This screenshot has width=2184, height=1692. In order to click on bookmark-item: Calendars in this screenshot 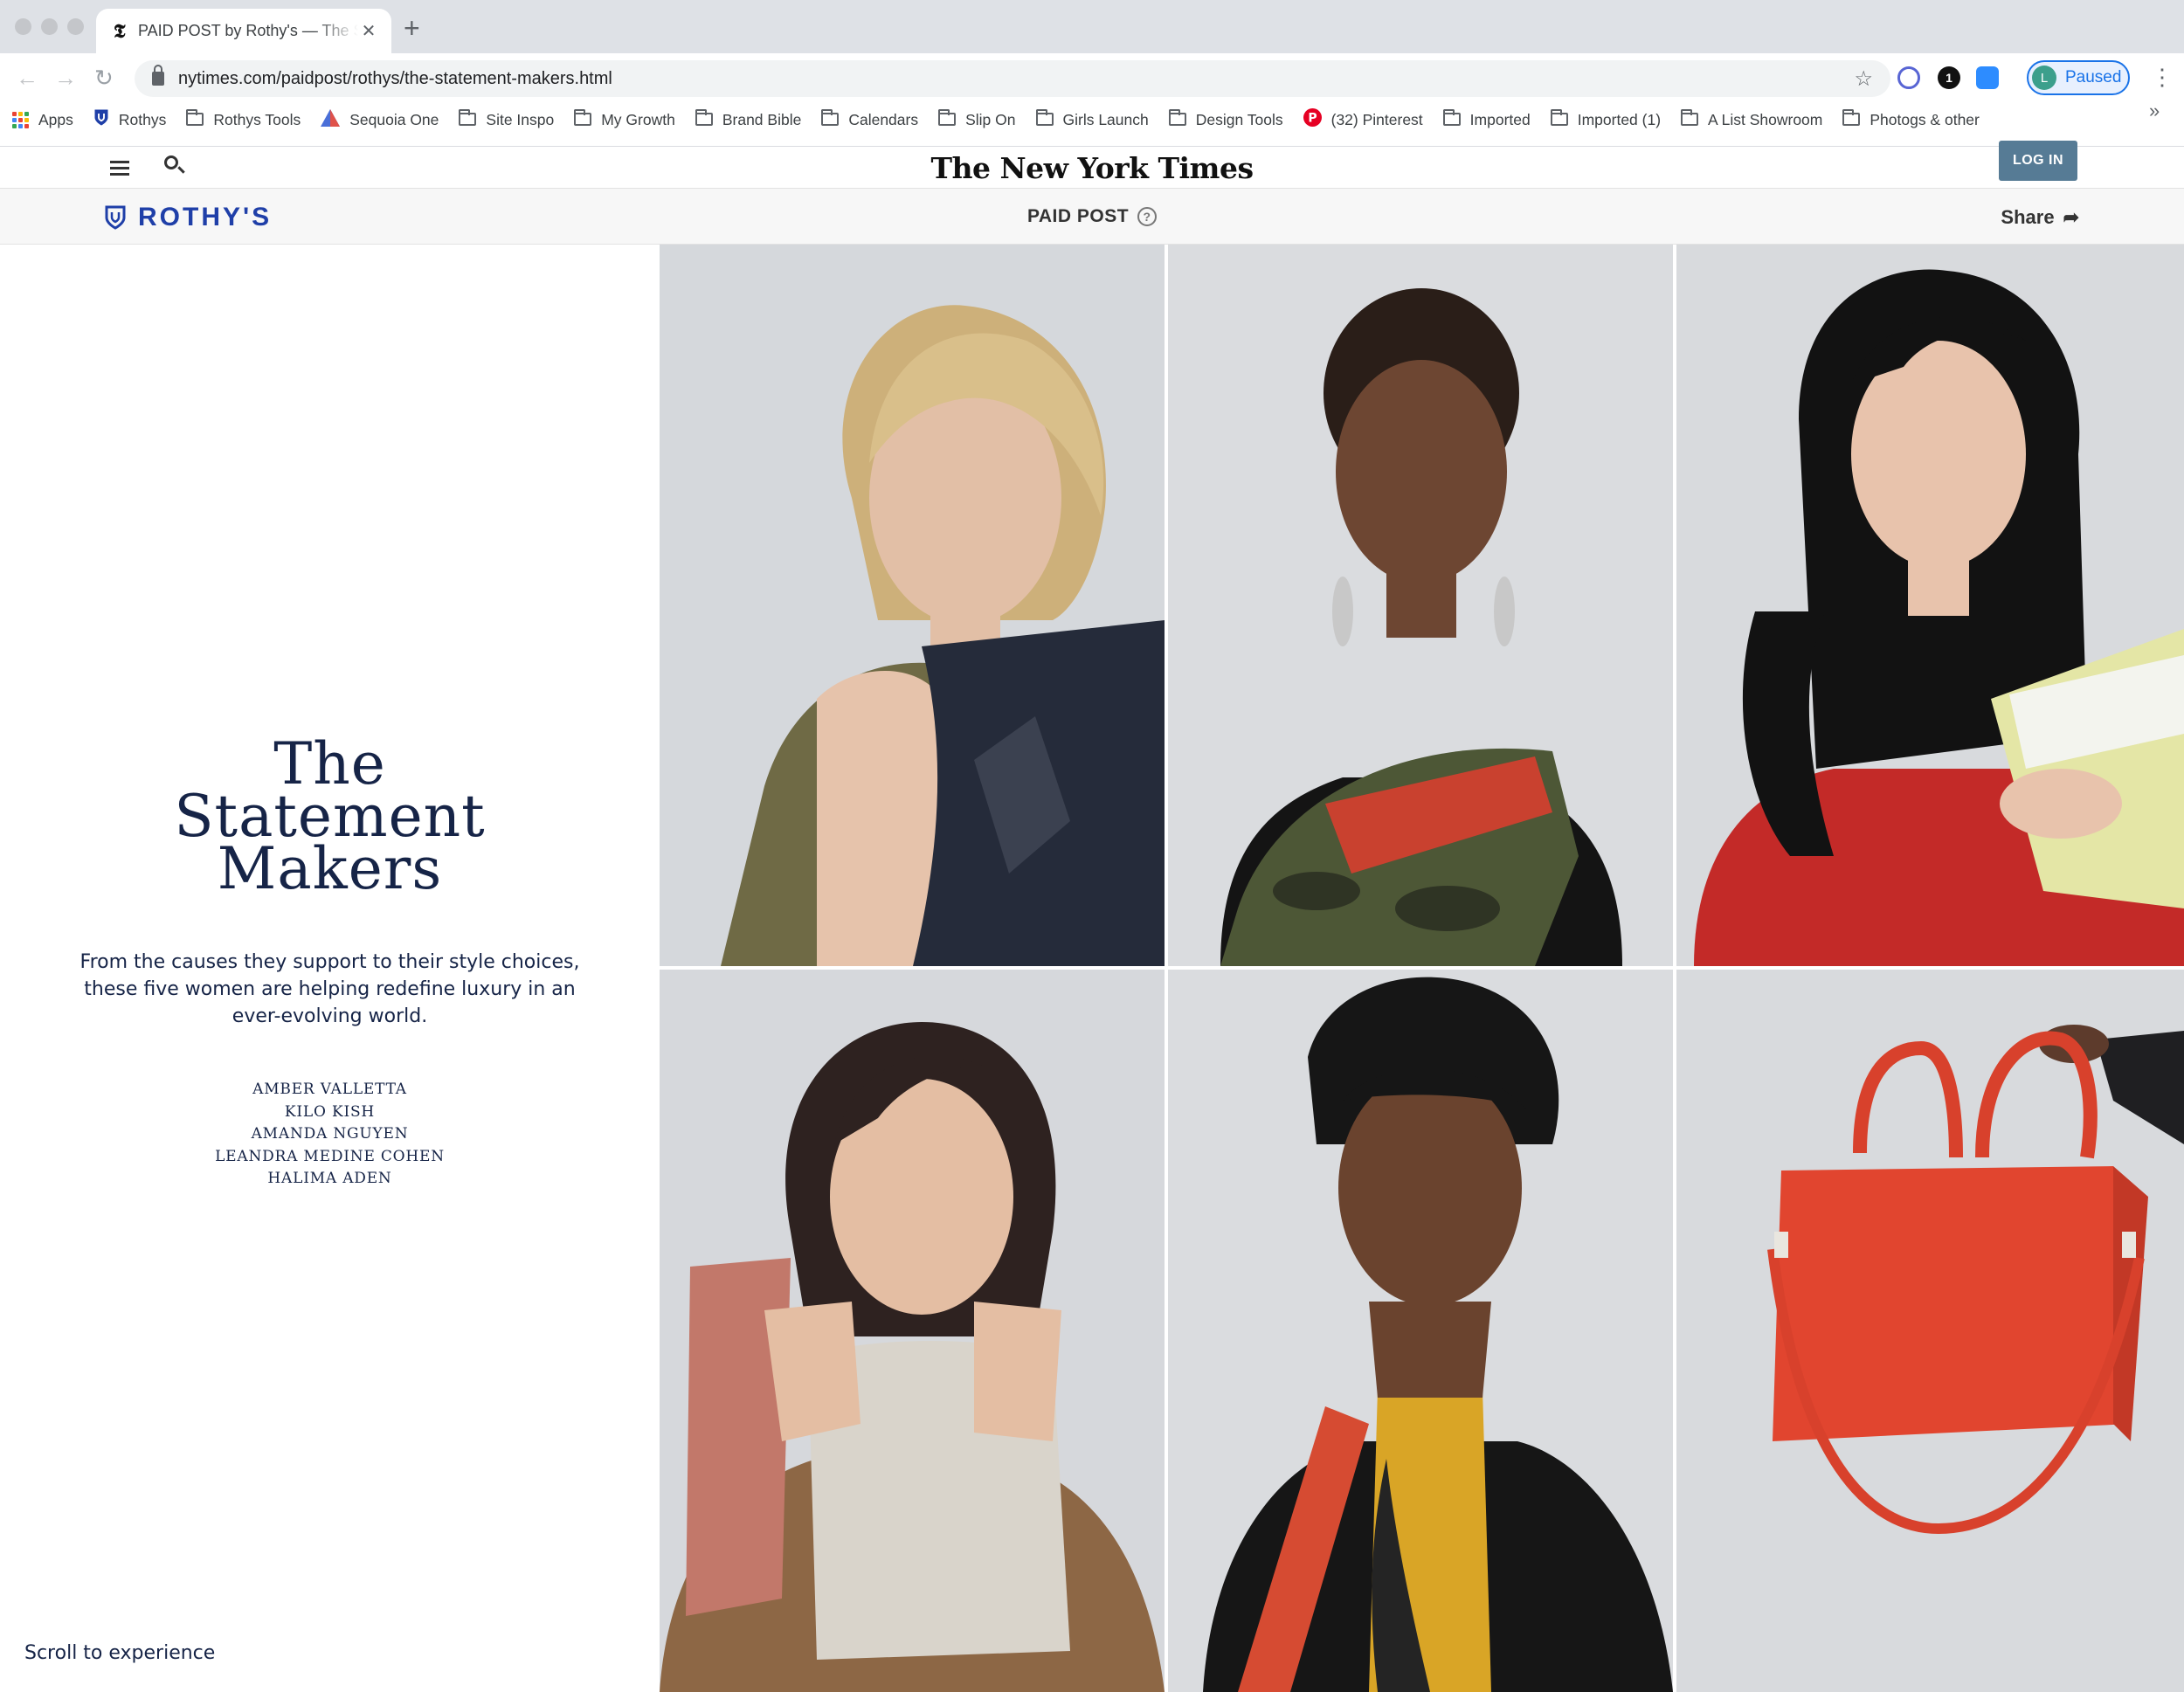, I will do `click(870, 118)`.